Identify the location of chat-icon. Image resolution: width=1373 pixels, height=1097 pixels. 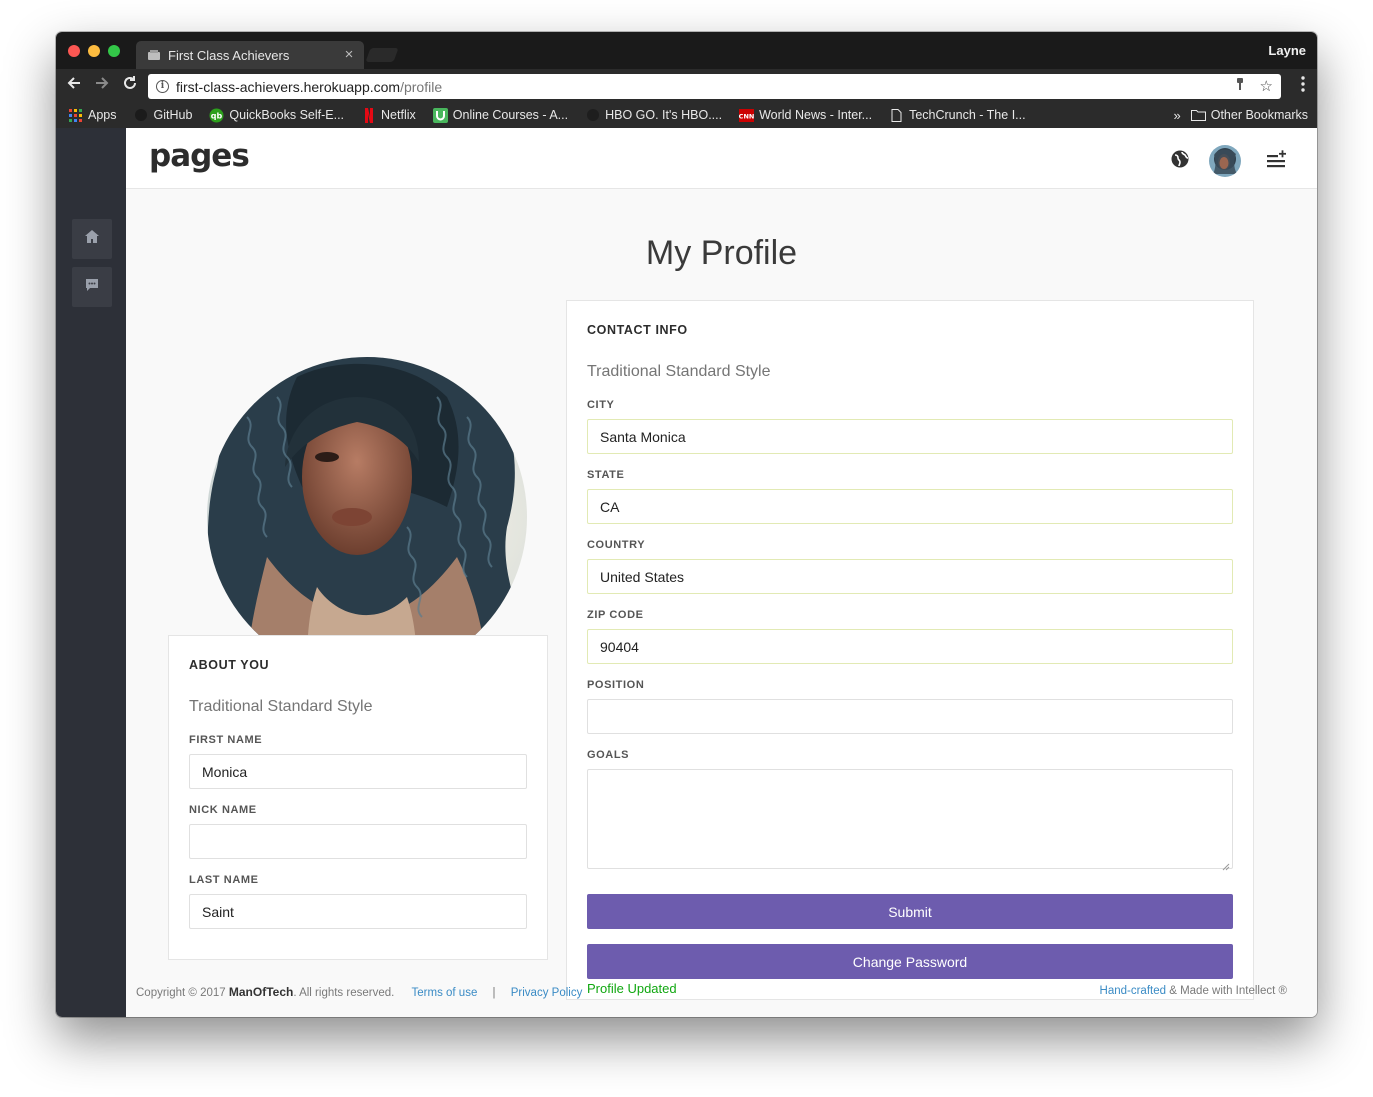
(92, 287).